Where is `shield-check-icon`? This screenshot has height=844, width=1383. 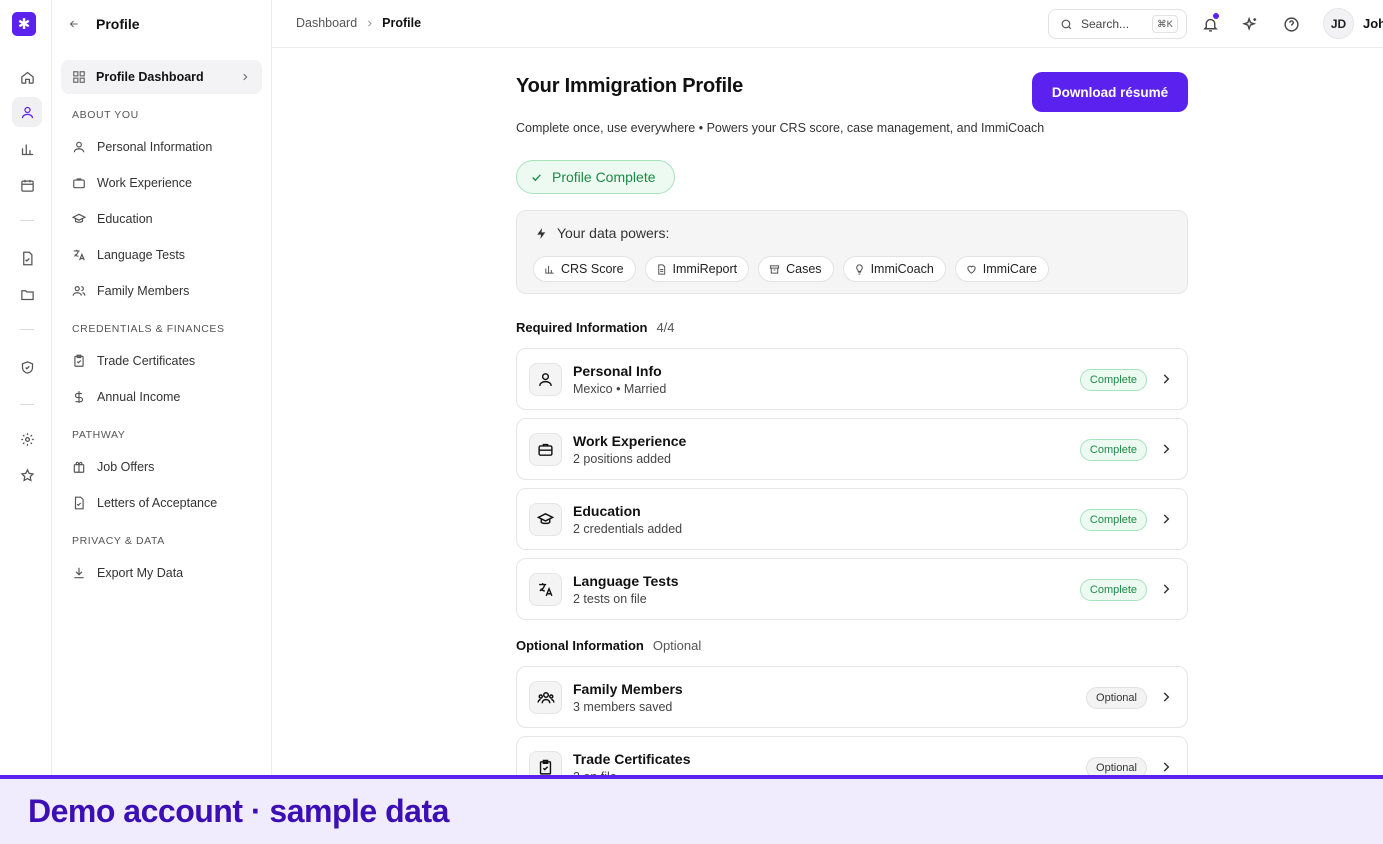 shield-check-icon is located at coordinates (27, 367).